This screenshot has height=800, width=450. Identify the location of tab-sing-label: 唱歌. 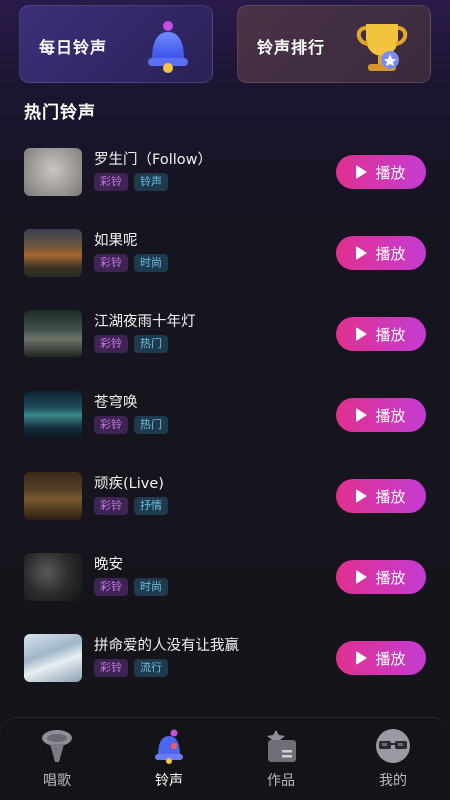
(57, 781).